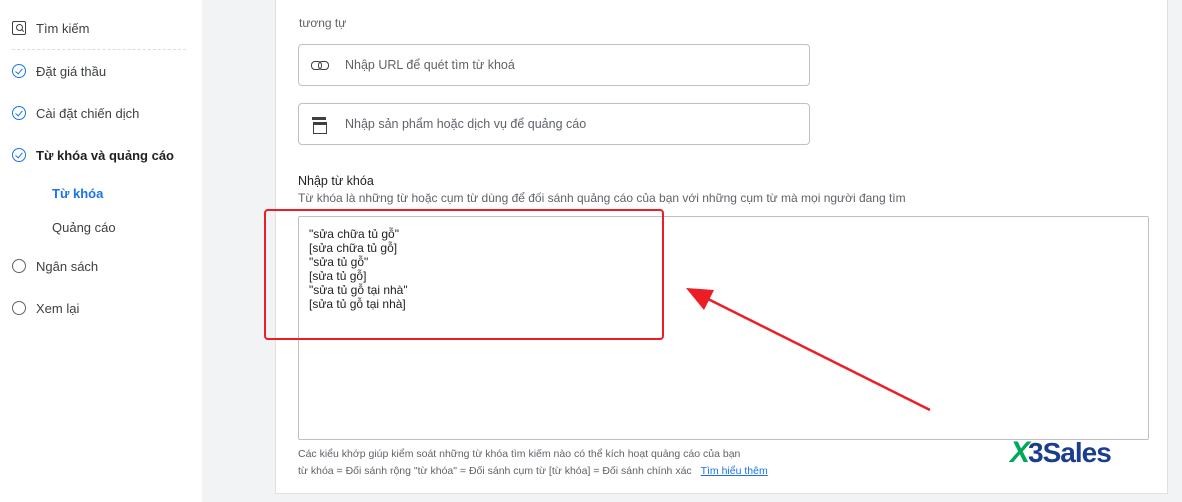 This screenshot has width=1182, height=502. I want to click on logo-mark: X, so click(1020, 452).